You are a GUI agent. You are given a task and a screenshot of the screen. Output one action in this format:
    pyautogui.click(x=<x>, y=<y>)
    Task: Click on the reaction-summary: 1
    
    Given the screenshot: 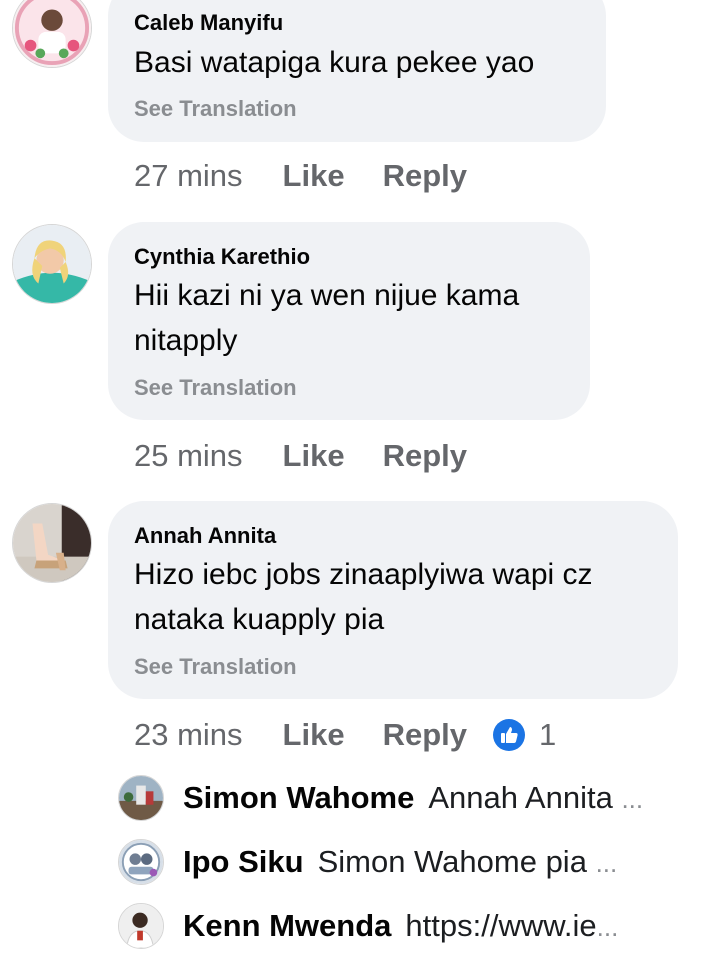 What is the action you would take?
    pyautogui.click(x=524, y=735)
    